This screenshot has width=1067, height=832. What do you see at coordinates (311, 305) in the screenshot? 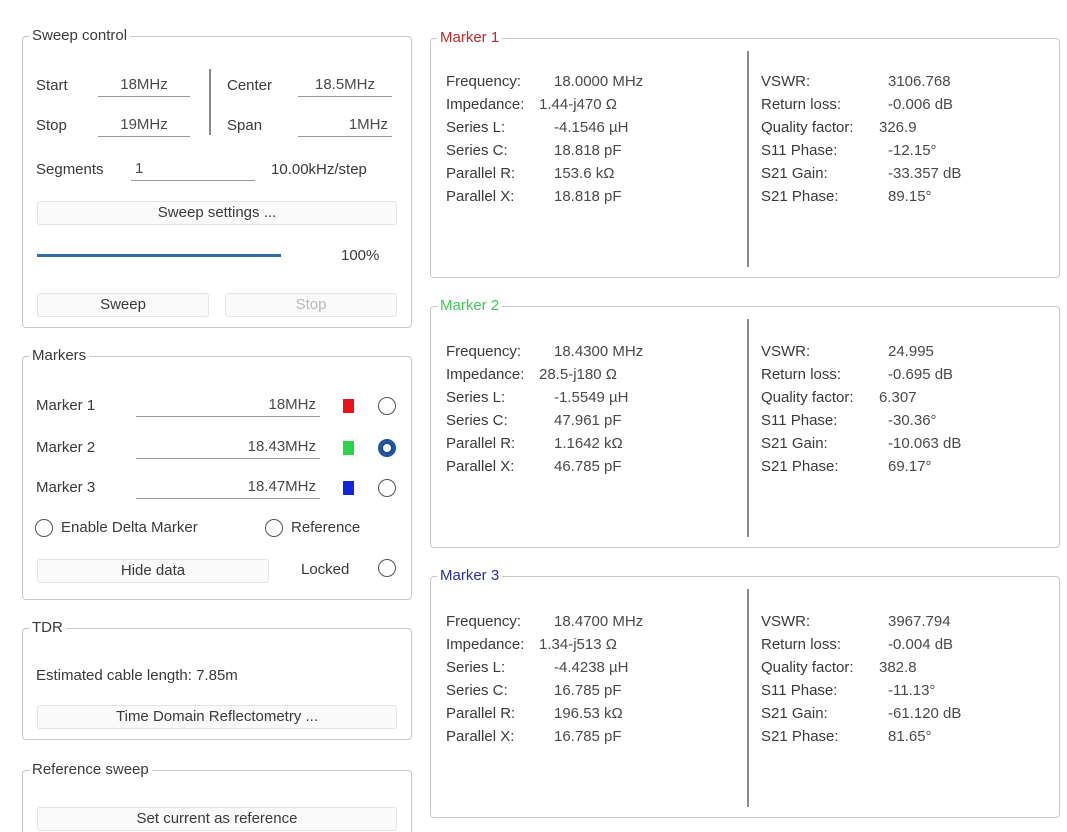
I see `stop-sweep-button: Stop` at bounding box center [311, 305].